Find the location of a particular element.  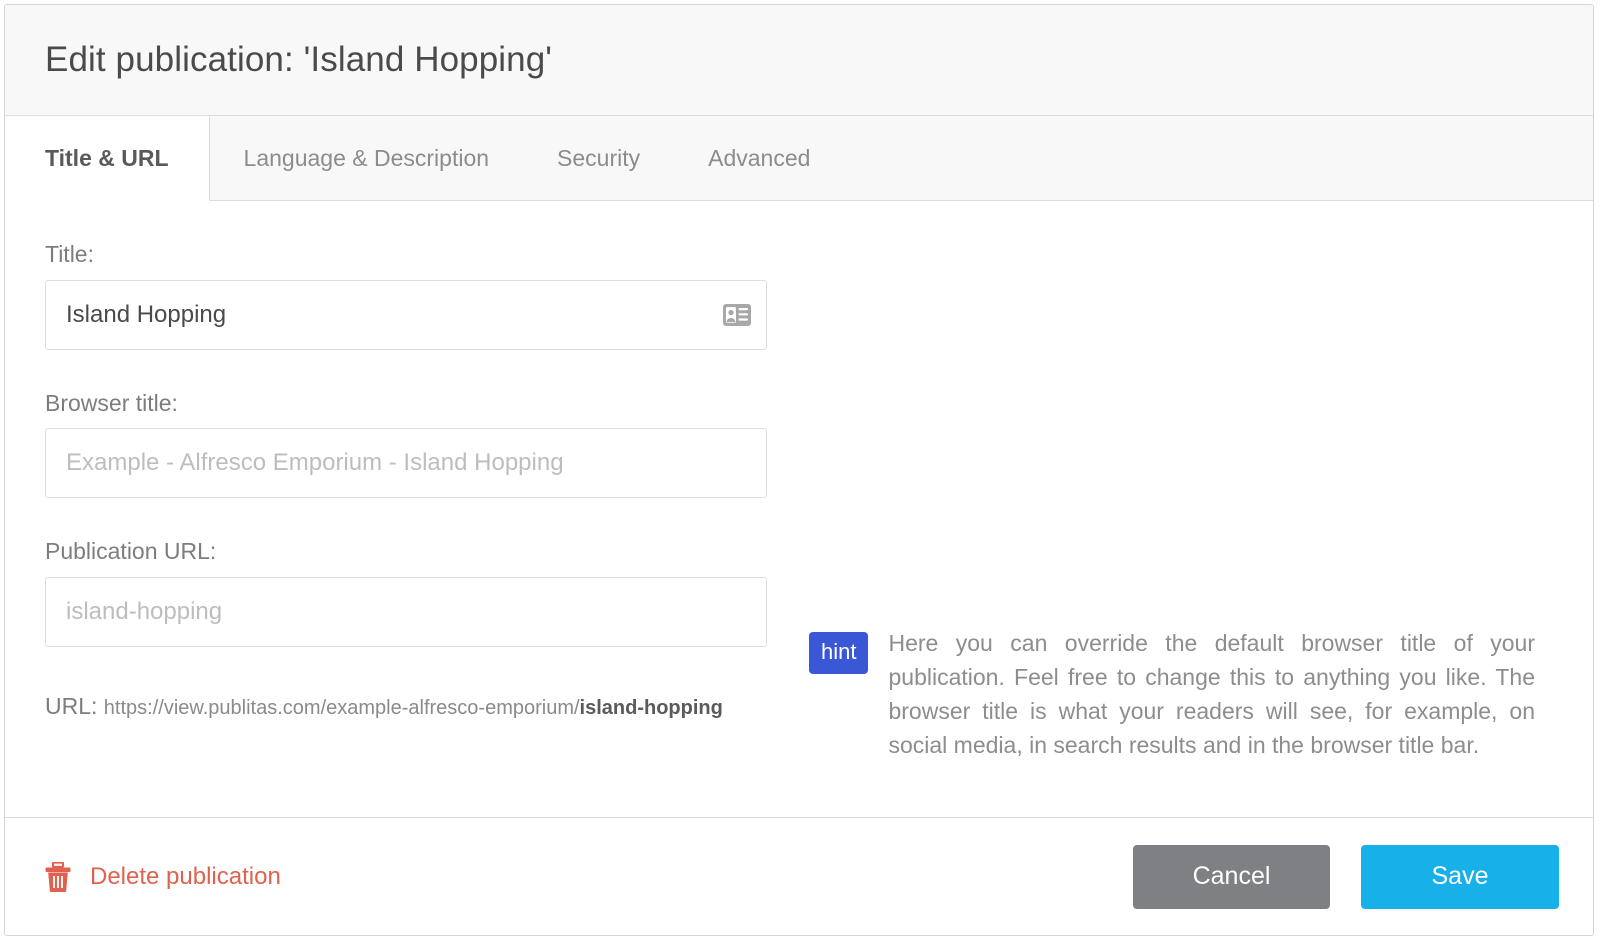

browser-title-field-wrapper is located at coordinates (406, 463).